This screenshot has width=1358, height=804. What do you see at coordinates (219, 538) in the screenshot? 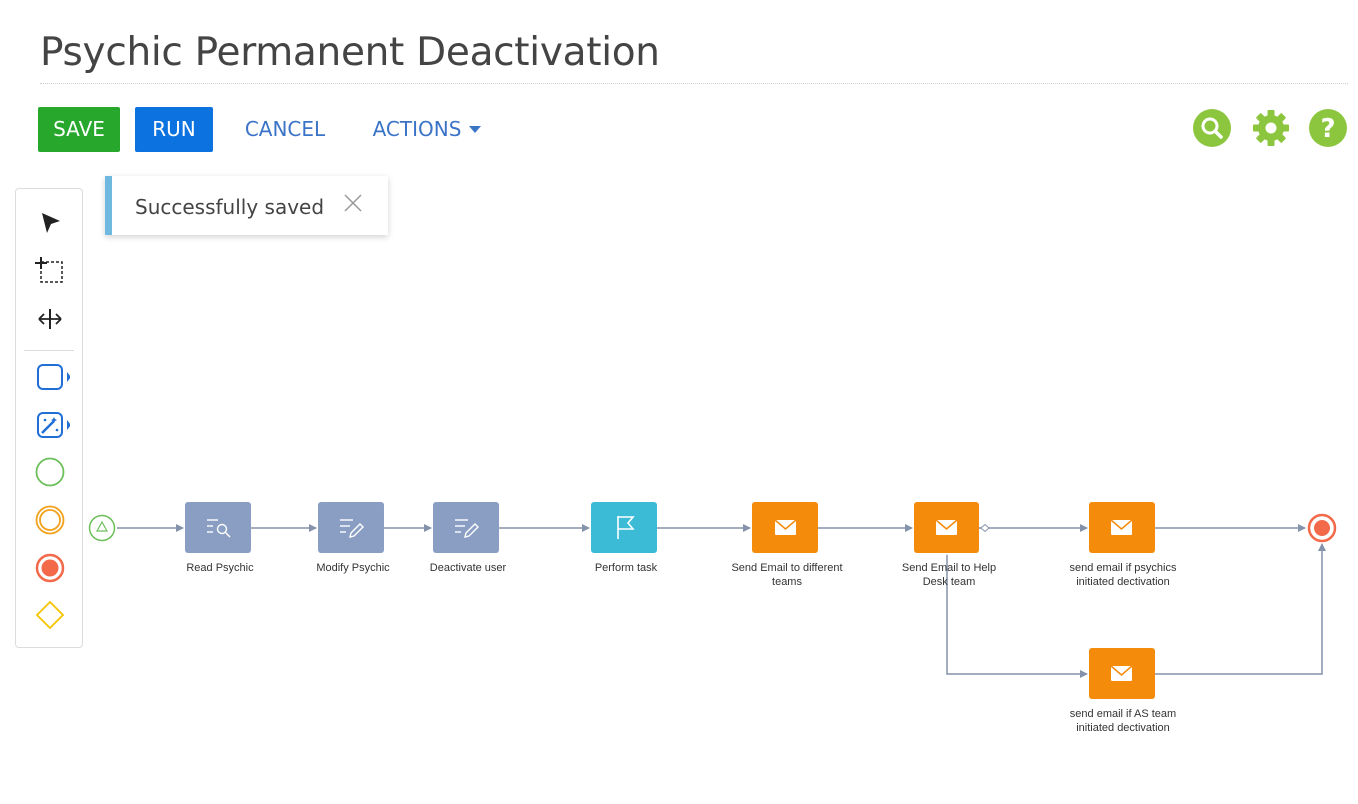
I see `read-psychic-task: Read Psychic` at bounding box center [219, 538].